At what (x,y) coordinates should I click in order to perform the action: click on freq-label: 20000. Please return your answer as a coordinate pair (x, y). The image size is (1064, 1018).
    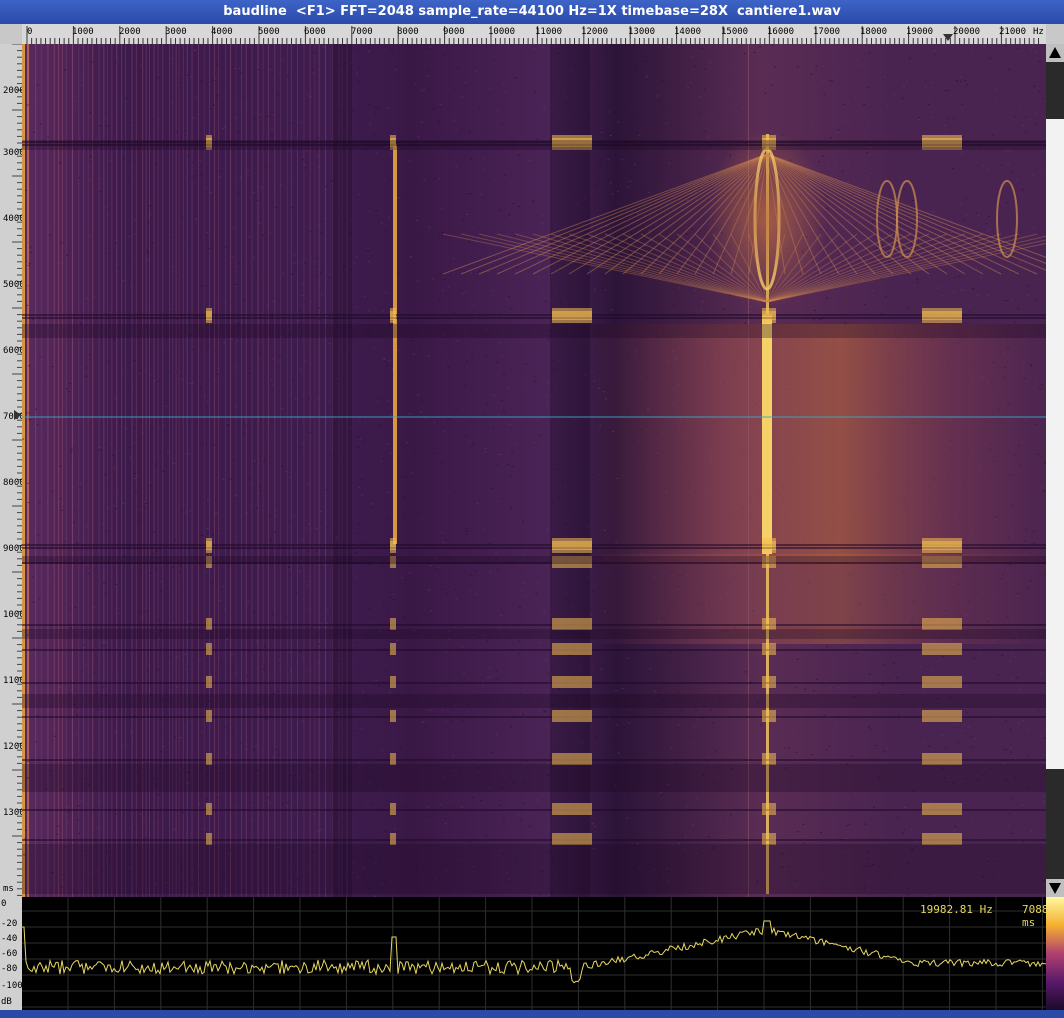
    Looking at the image, I should click on (967, 32).